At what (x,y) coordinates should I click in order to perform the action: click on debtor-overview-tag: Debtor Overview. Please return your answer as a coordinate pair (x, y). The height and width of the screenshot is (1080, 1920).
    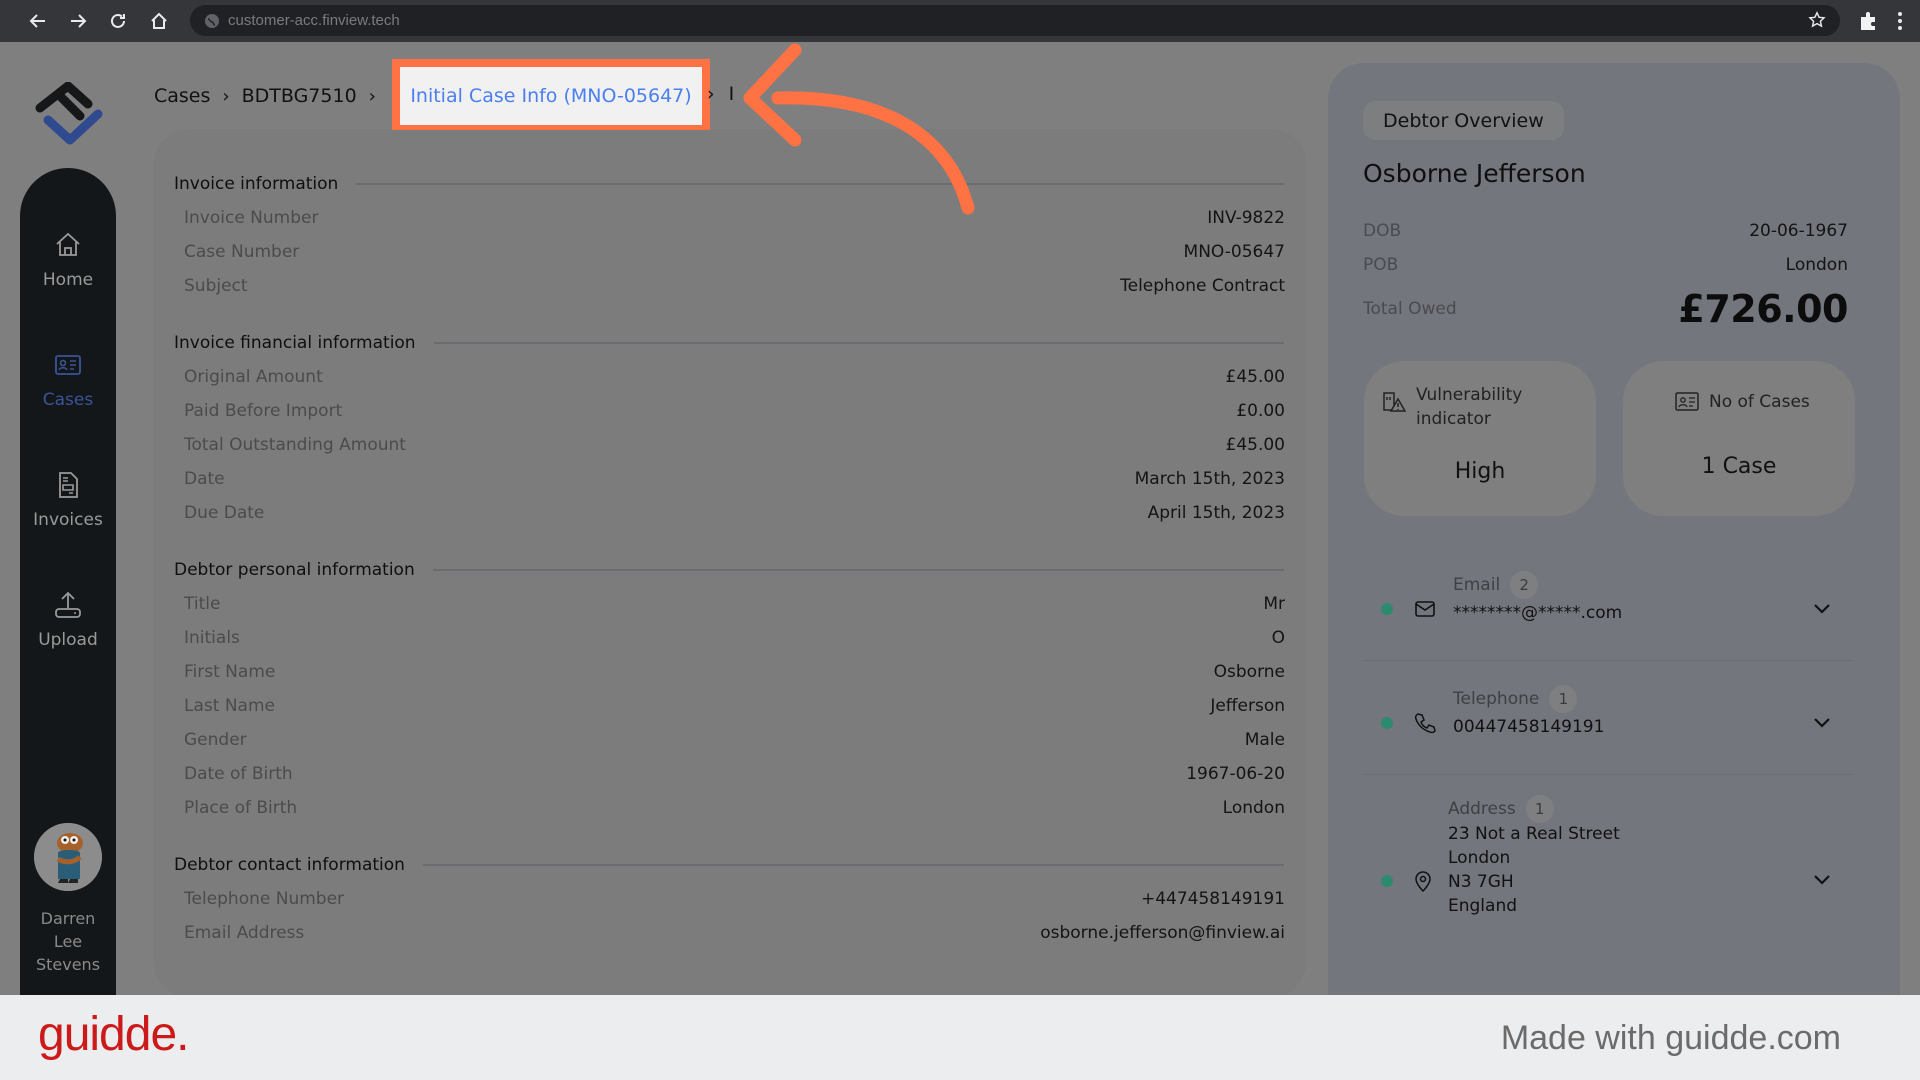
    Looking at the image, I should click on (1463, 120).